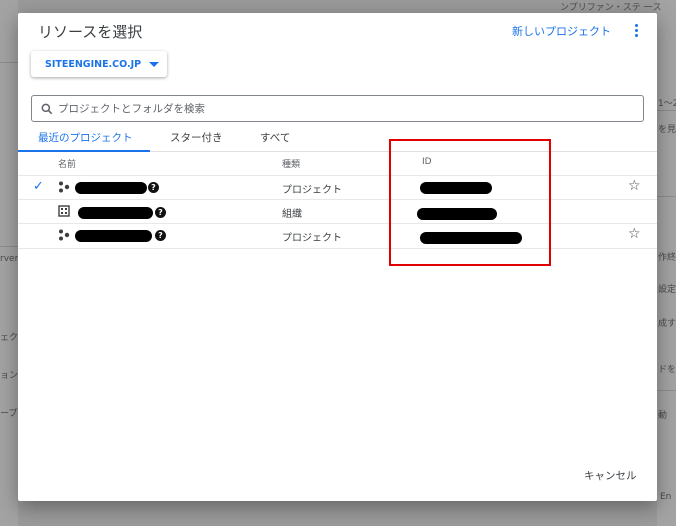  What do you see at coordinates (67, 165) in the screenshot?
I see `column-header-name: 名前` at bounding box center [67, 165].